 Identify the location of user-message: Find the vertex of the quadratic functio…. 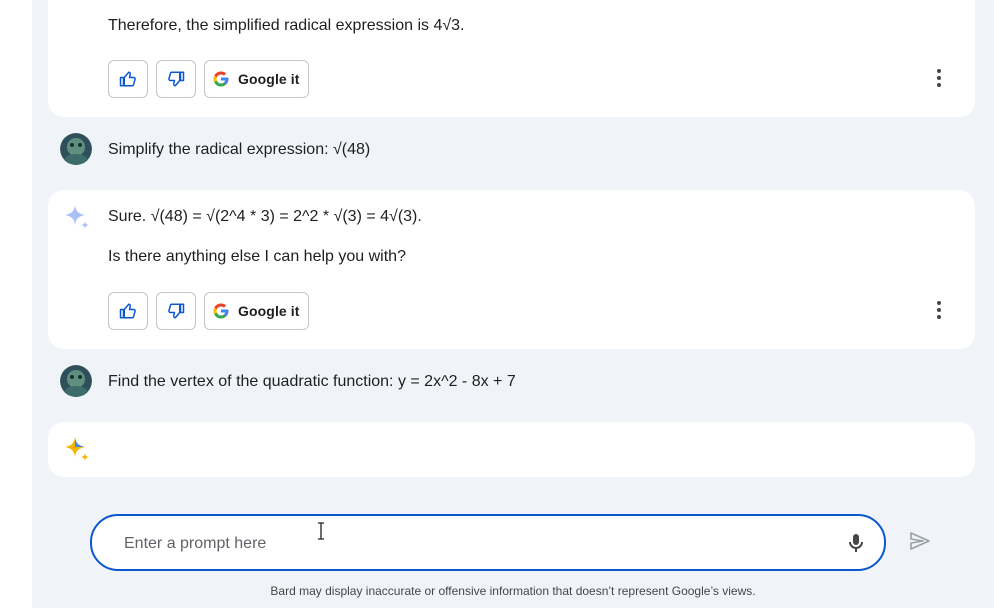
(312, 381).